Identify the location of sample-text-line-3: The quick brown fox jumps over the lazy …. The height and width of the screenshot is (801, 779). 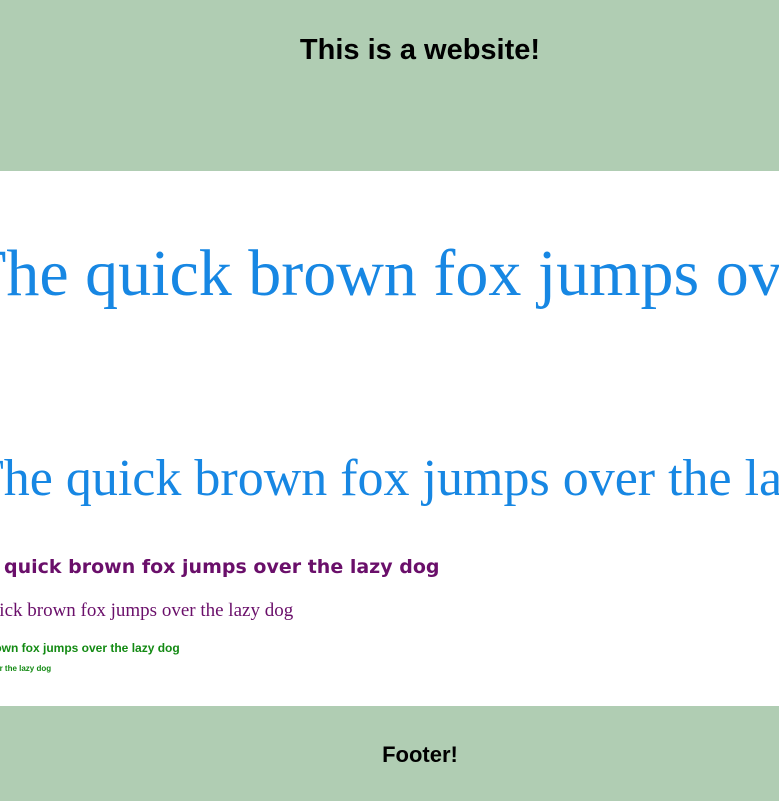
(220, 567).